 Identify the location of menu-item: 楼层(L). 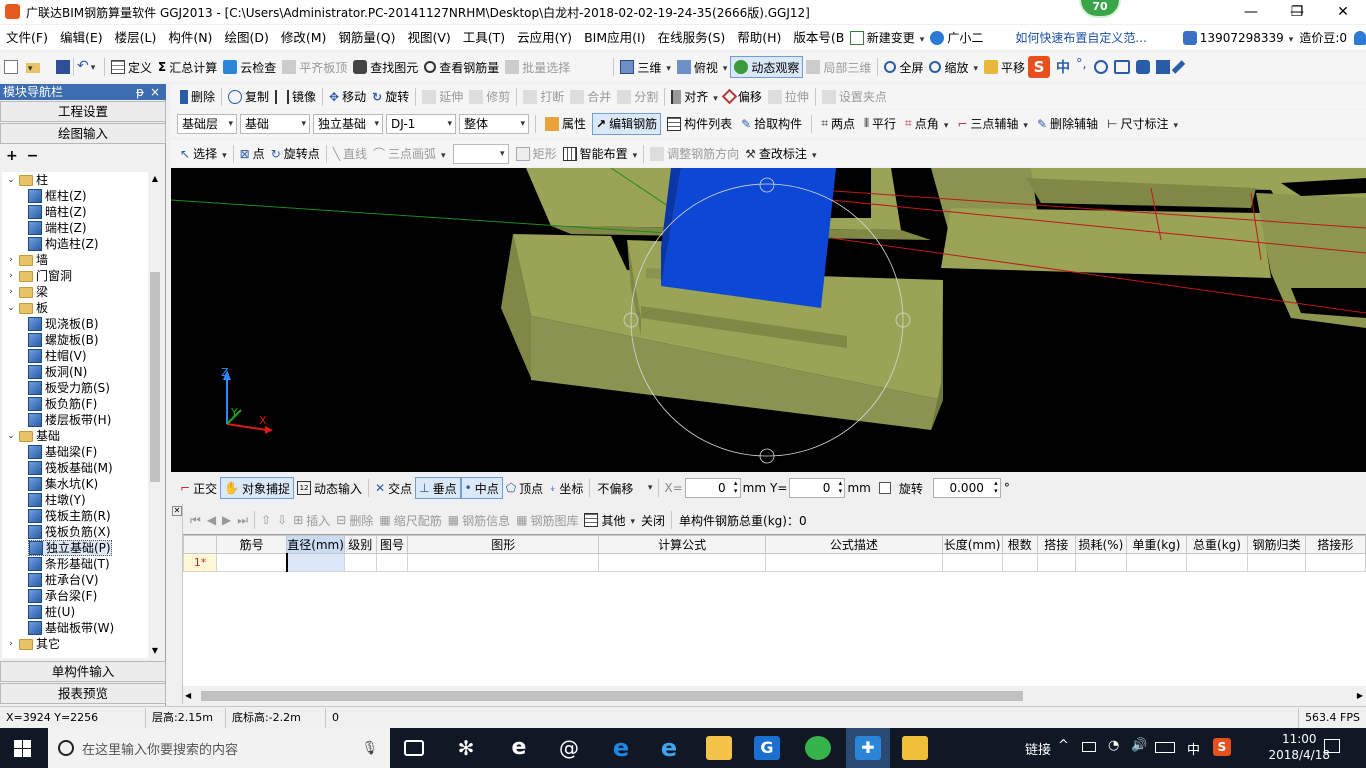
(136, 37).